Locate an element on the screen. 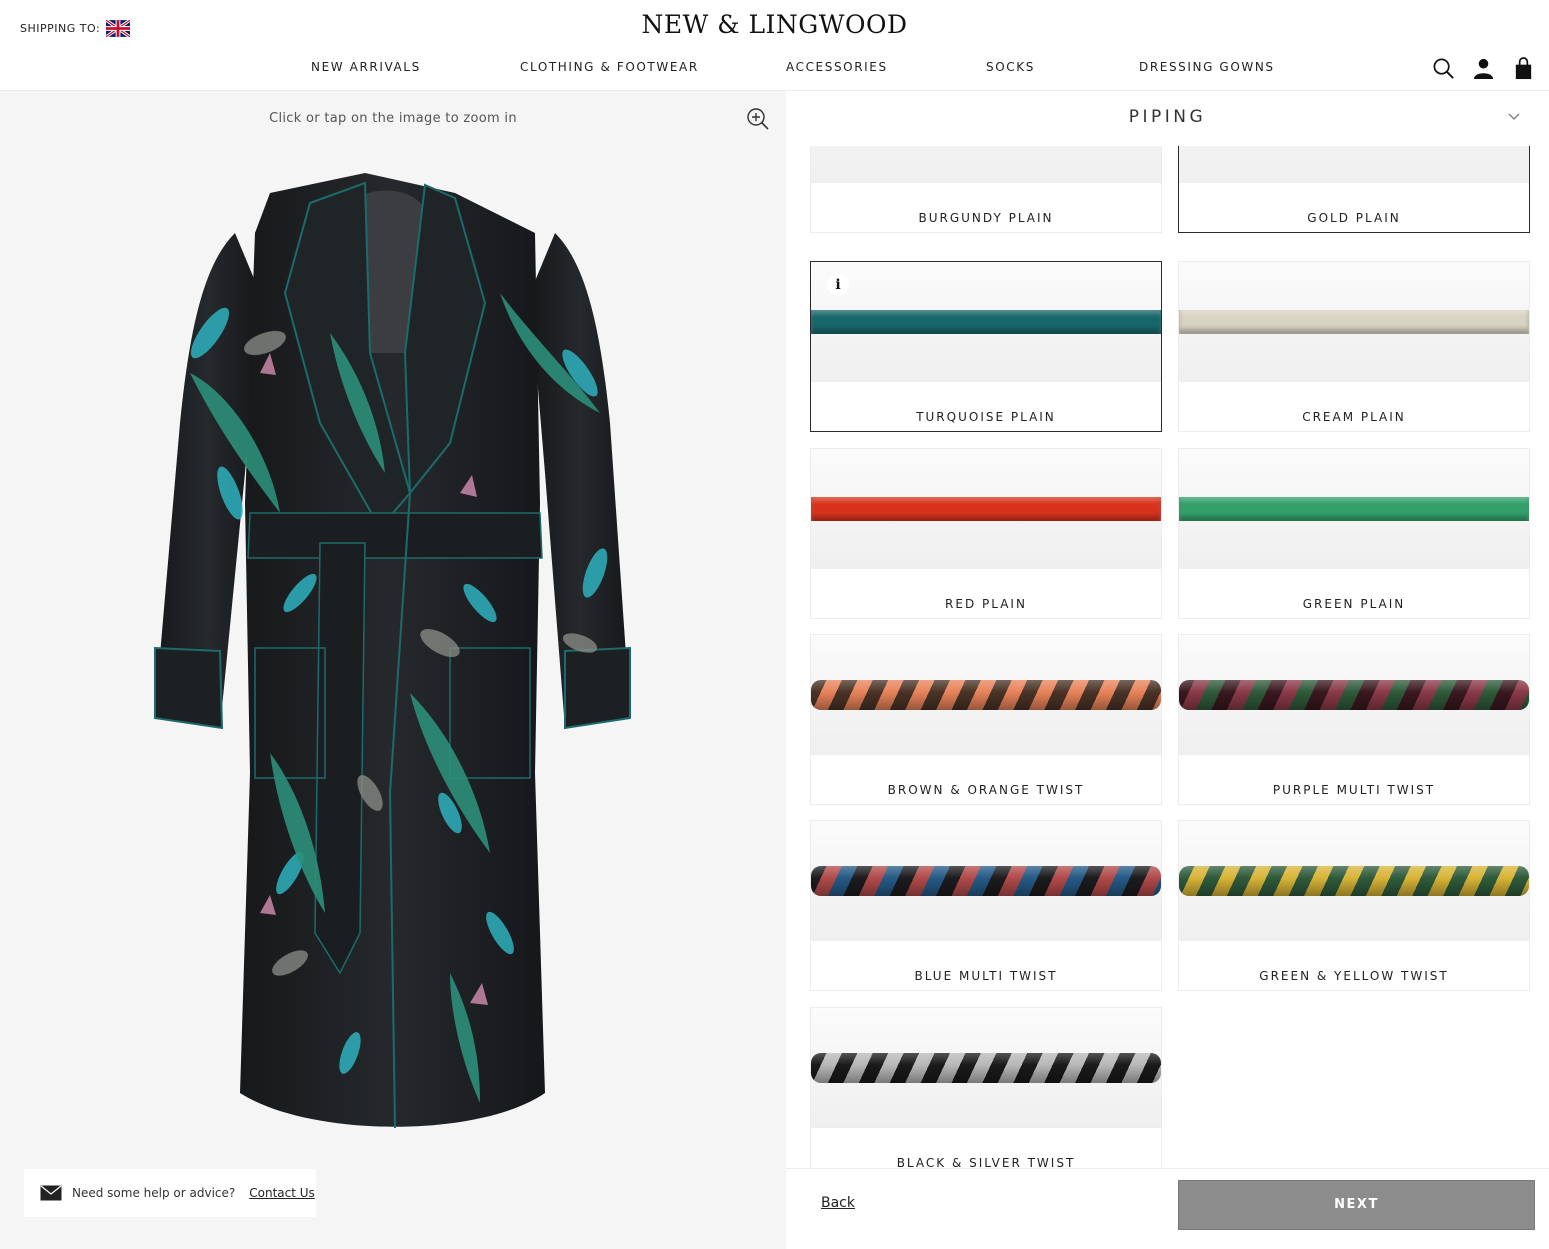 This screenshot has height=1249, width=1549. piping-option-label: GOLD PLAIN is located at coordinates (1354, 218).